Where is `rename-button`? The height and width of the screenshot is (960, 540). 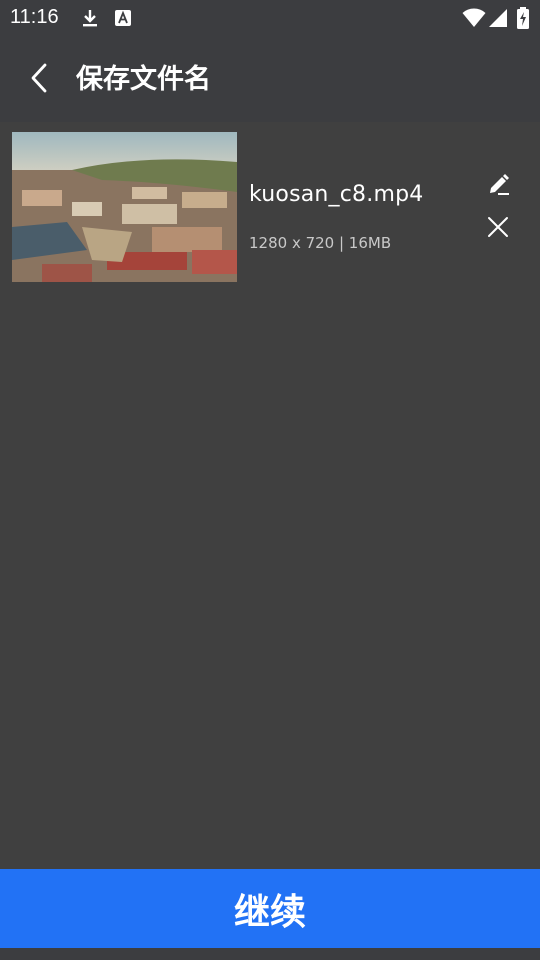 rename-button is located at coordinates (499, 187).